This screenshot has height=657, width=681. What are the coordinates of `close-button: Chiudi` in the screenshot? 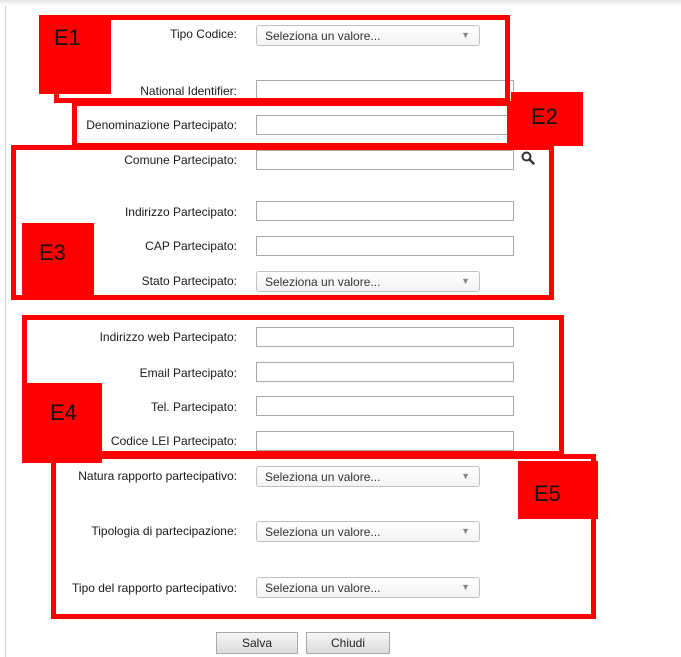 It's located at (348, 643).